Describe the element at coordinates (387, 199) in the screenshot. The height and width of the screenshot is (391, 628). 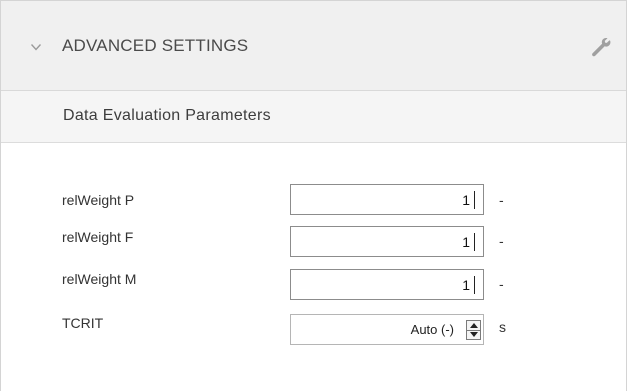
I see `relweight-p-input: 1` at that location.